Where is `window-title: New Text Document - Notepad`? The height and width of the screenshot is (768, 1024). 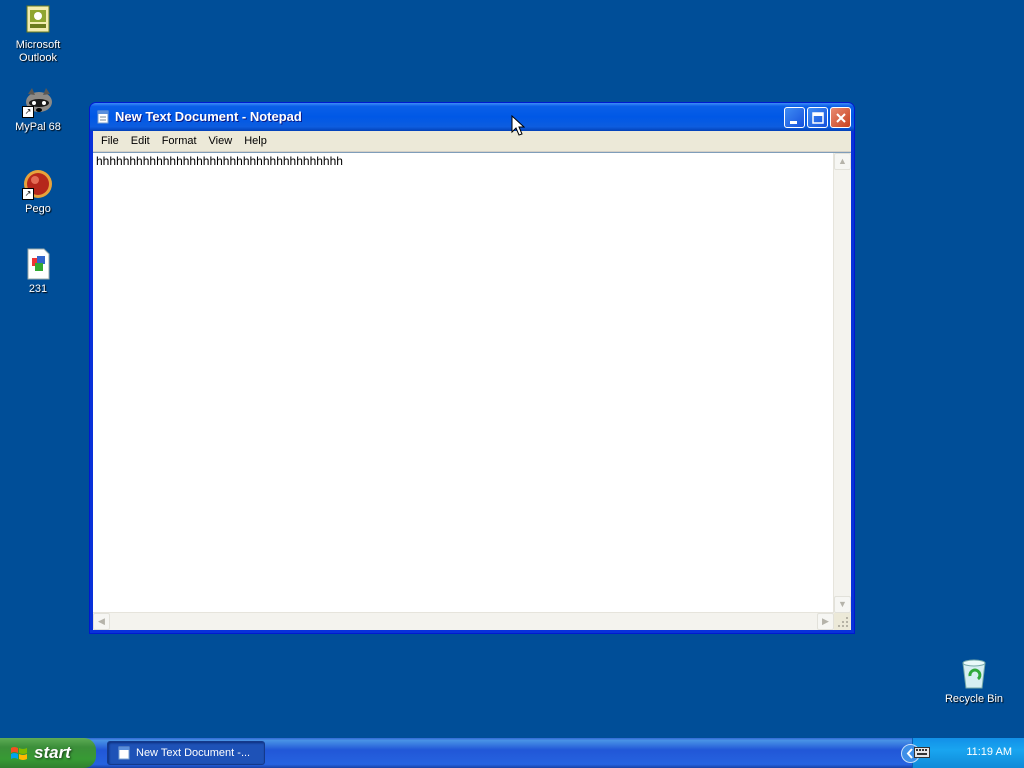
window-title: New Text Document - Notepad is located at coordinates (208, 116).